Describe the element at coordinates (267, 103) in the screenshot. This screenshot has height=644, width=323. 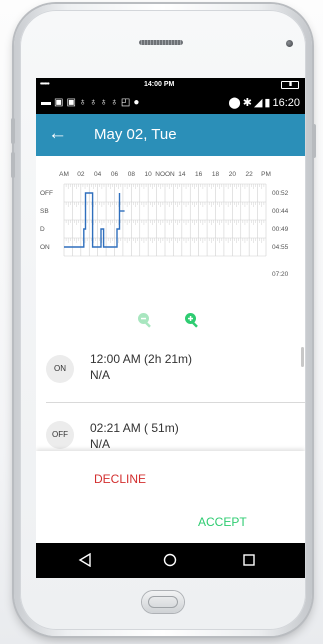
I see `battery-icon: ▮` at that location.